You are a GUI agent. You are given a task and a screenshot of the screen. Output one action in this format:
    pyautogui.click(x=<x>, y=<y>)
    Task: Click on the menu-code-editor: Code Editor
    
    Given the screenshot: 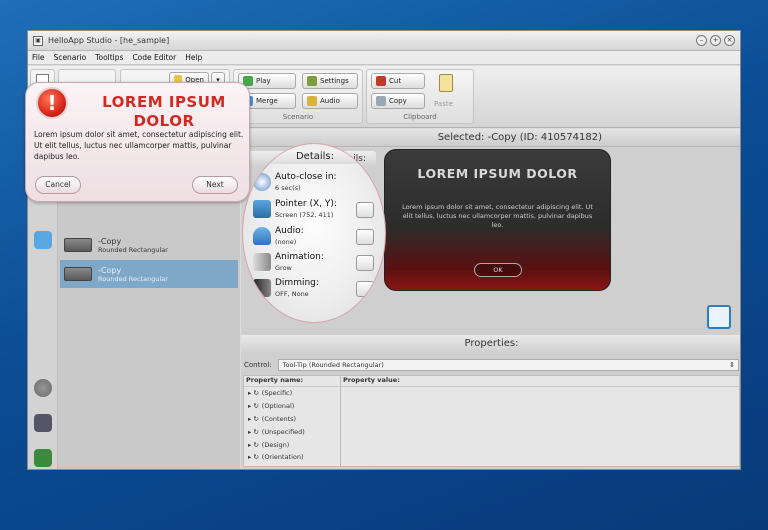 What is the action you would take?
    pyautogui.click(x=154, y=57)
    